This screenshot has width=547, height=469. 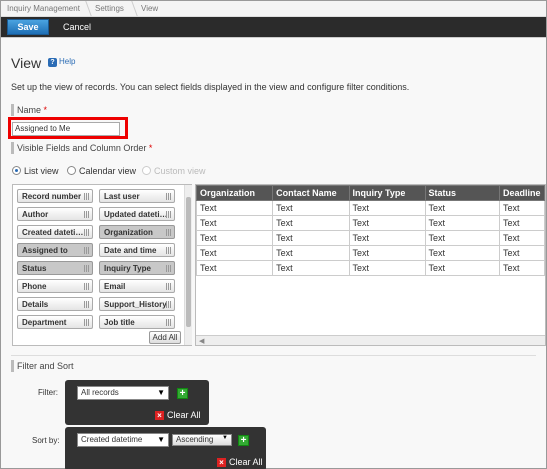 What do you see at coordinates (137, 322) in the screenshot?
I see `field-chip: Job title` at bounding box center [137, 322].